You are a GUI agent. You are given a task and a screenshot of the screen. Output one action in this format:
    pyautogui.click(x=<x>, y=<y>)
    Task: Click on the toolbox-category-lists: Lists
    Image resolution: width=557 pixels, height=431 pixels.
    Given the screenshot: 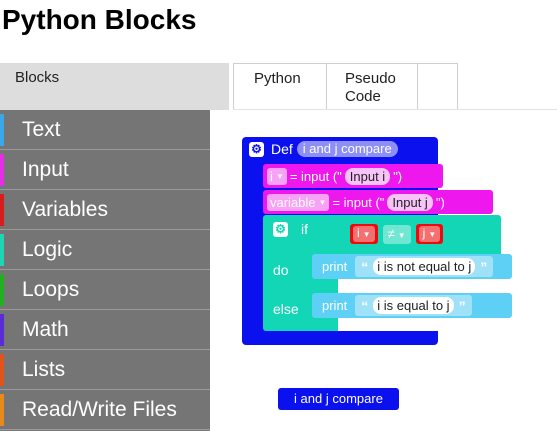 What is the action you would take?
    pyautogui.click(x=105, y=370)
    